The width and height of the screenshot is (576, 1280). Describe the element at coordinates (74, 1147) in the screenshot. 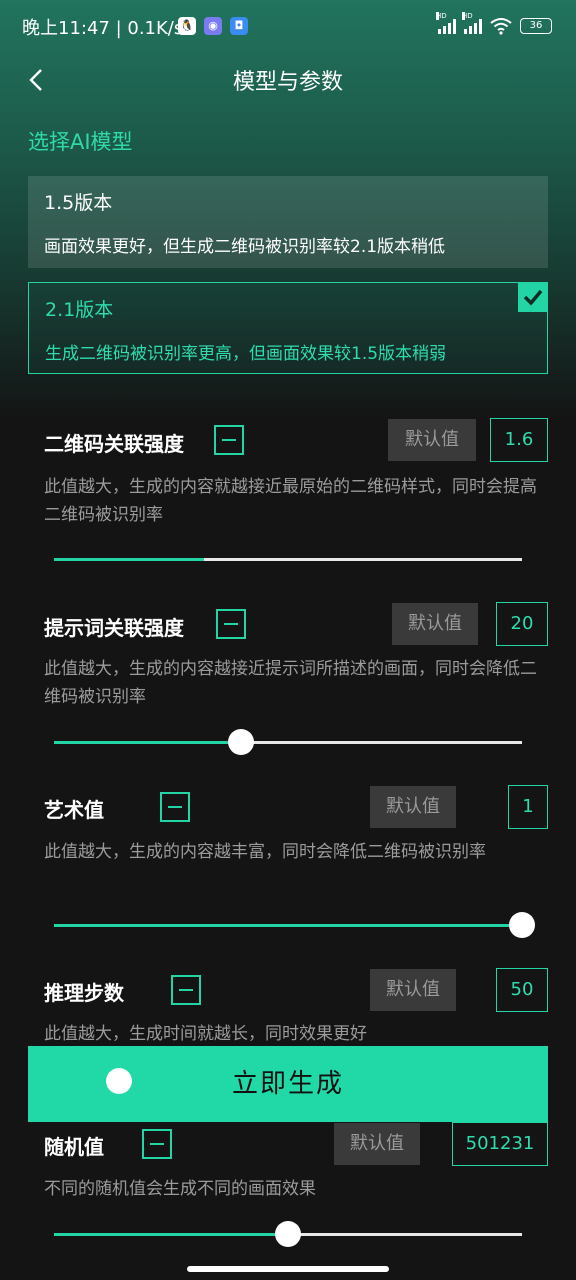

I see `param-title-random-seed: 随机值` at that location.